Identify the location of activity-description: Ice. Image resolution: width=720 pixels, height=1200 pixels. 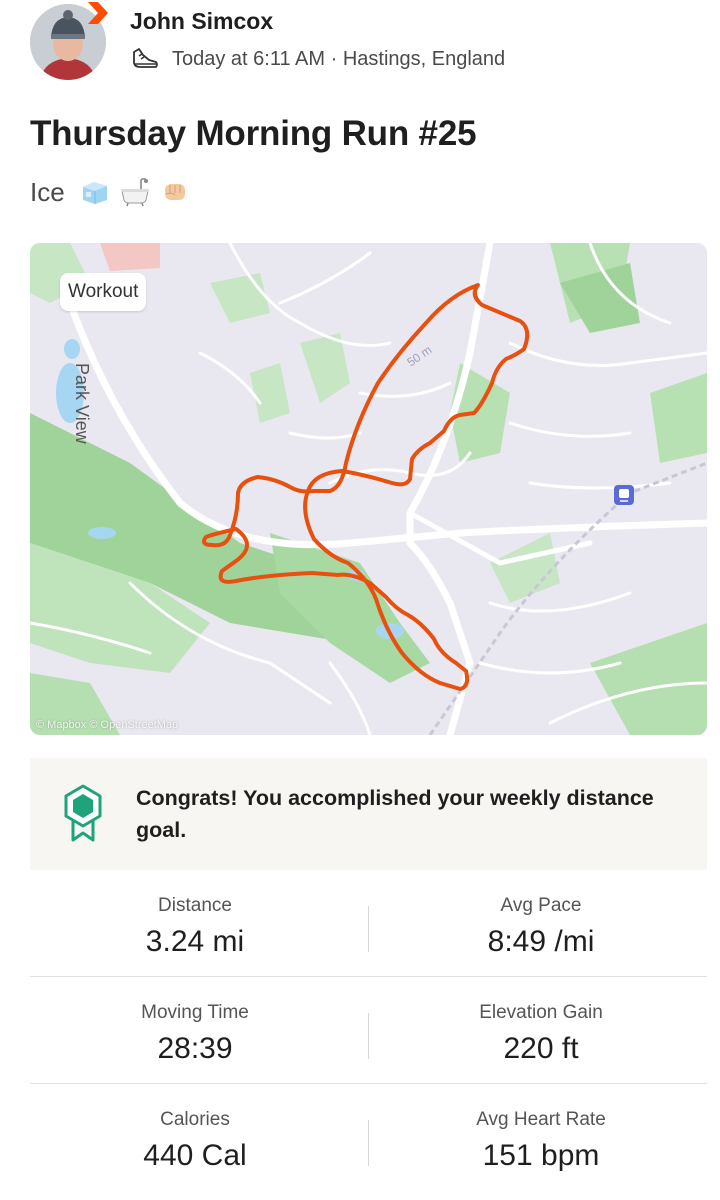
(110, 192).